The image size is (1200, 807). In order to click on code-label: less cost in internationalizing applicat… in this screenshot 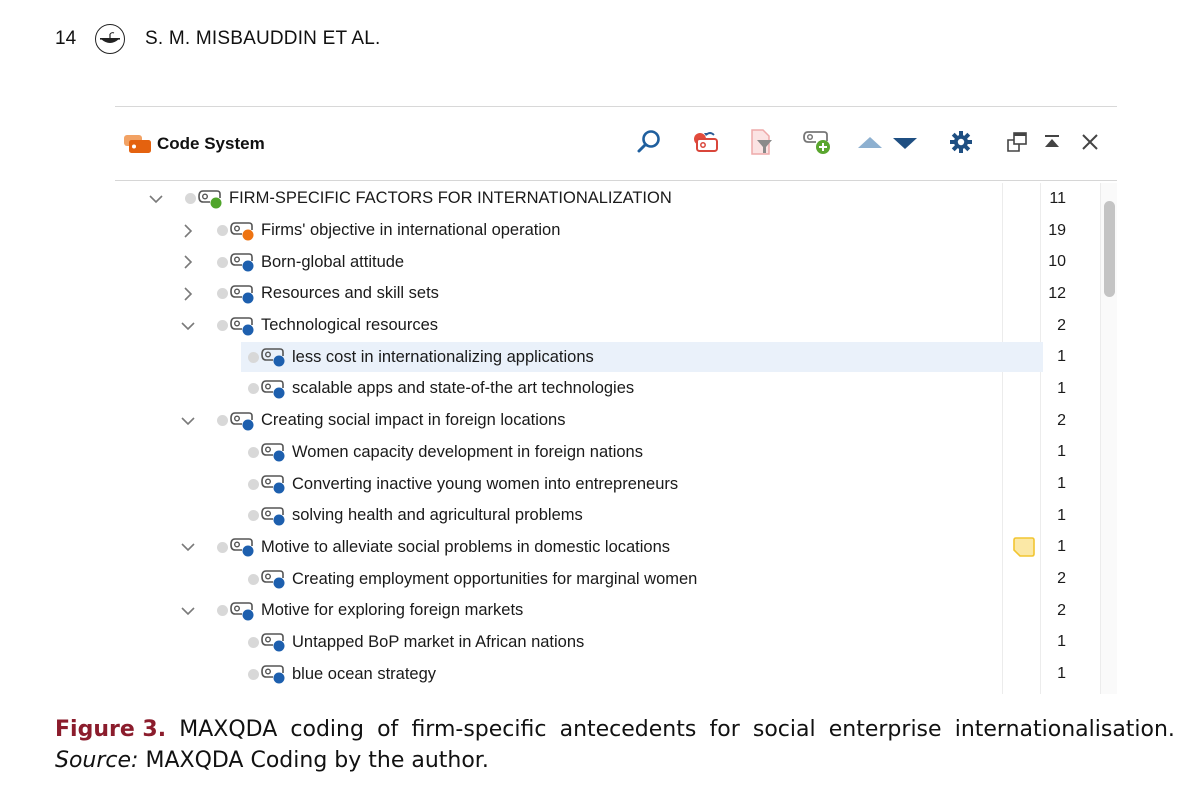, I will do `click(443, 357)`.